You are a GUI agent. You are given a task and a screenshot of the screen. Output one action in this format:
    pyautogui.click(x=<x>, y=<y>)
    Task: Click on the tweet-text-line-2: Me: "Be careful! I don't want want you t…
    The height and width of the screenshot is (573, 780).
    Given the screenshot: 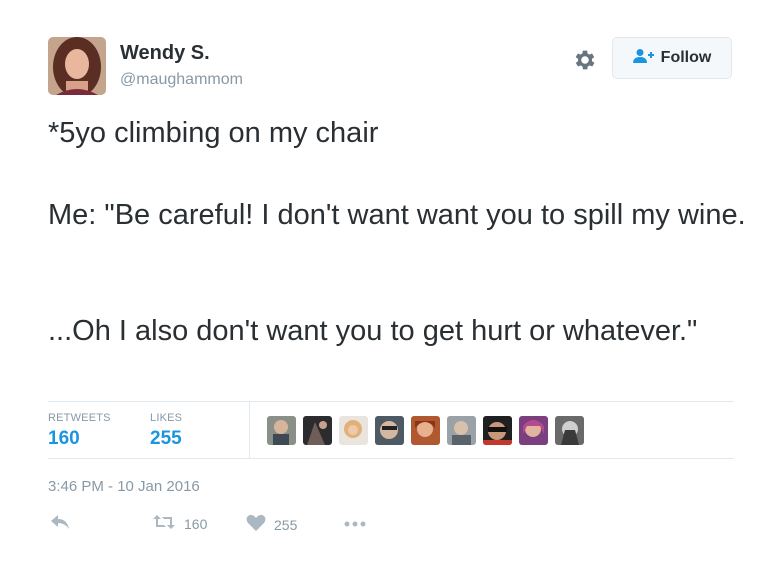 What is the action you would take?
    pyautogui.click(x=397, y=215)
    